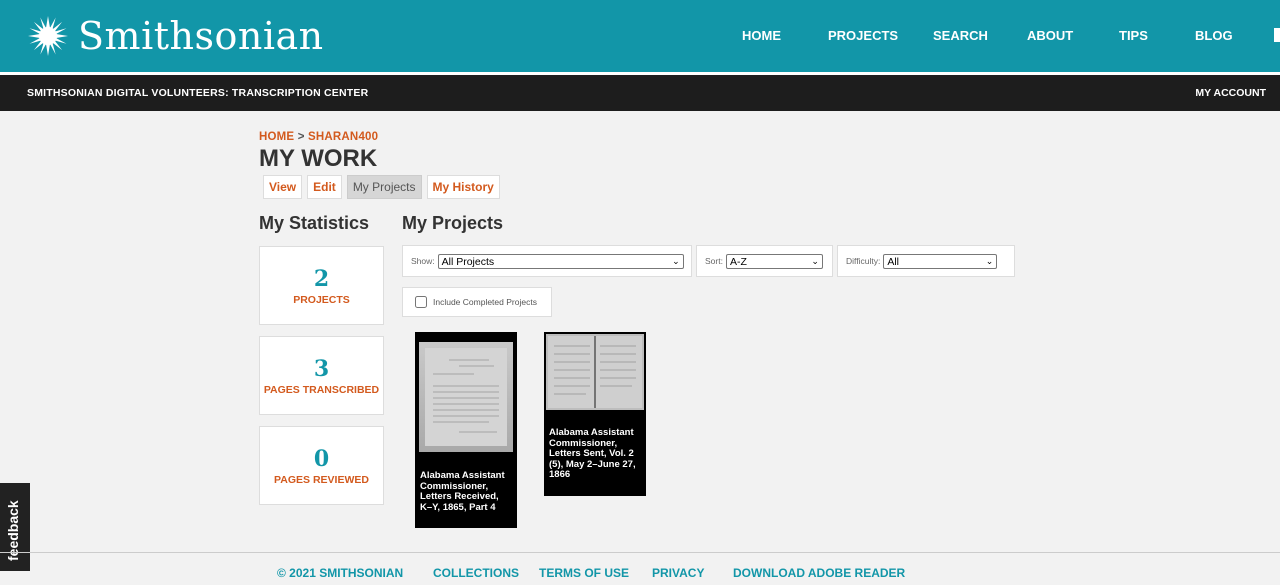 The image size is (1280, 585). I want to click on nav-tips: TIPS, so click(1133, 35).